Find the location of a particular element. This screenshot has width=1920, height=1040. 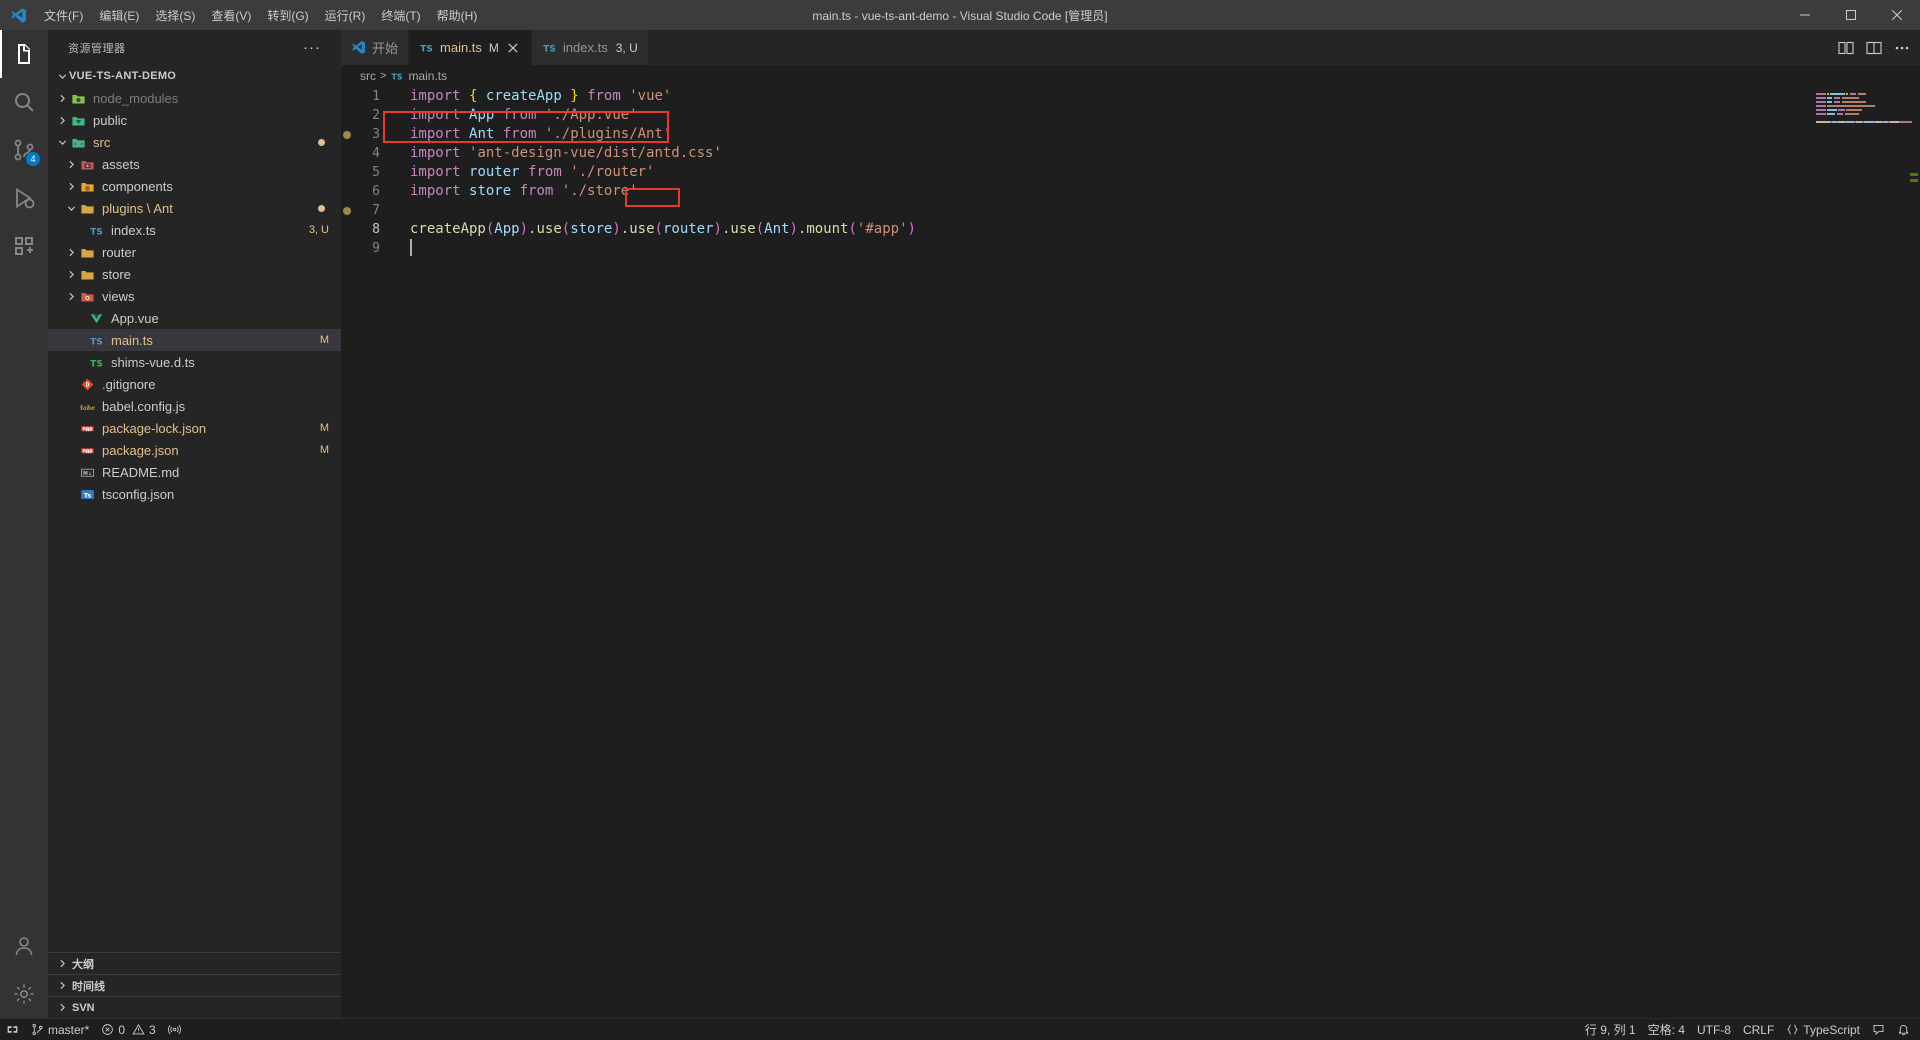

tab-index-ts: TS index.ts 3, U is located at coordinates (590, 47).